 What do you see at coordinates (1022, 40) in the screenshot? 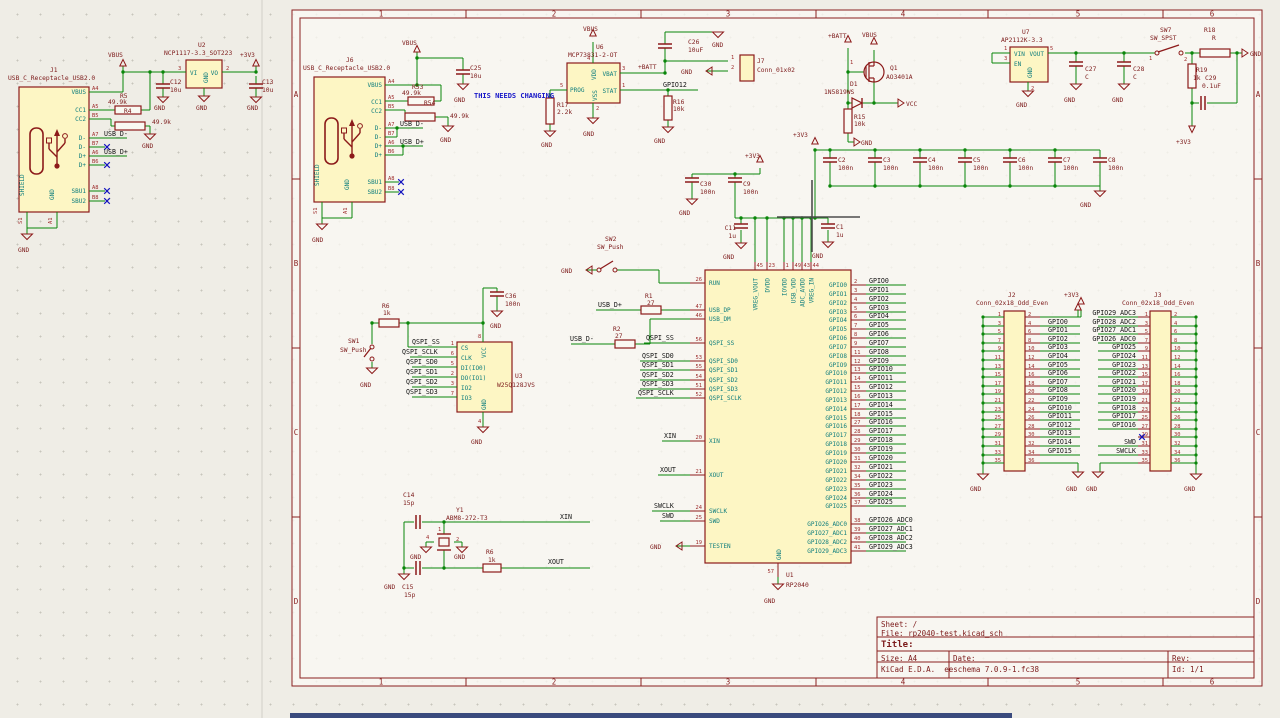
I see `component-ref: AP2112K-3.3` at bounding box center [1022, 40].